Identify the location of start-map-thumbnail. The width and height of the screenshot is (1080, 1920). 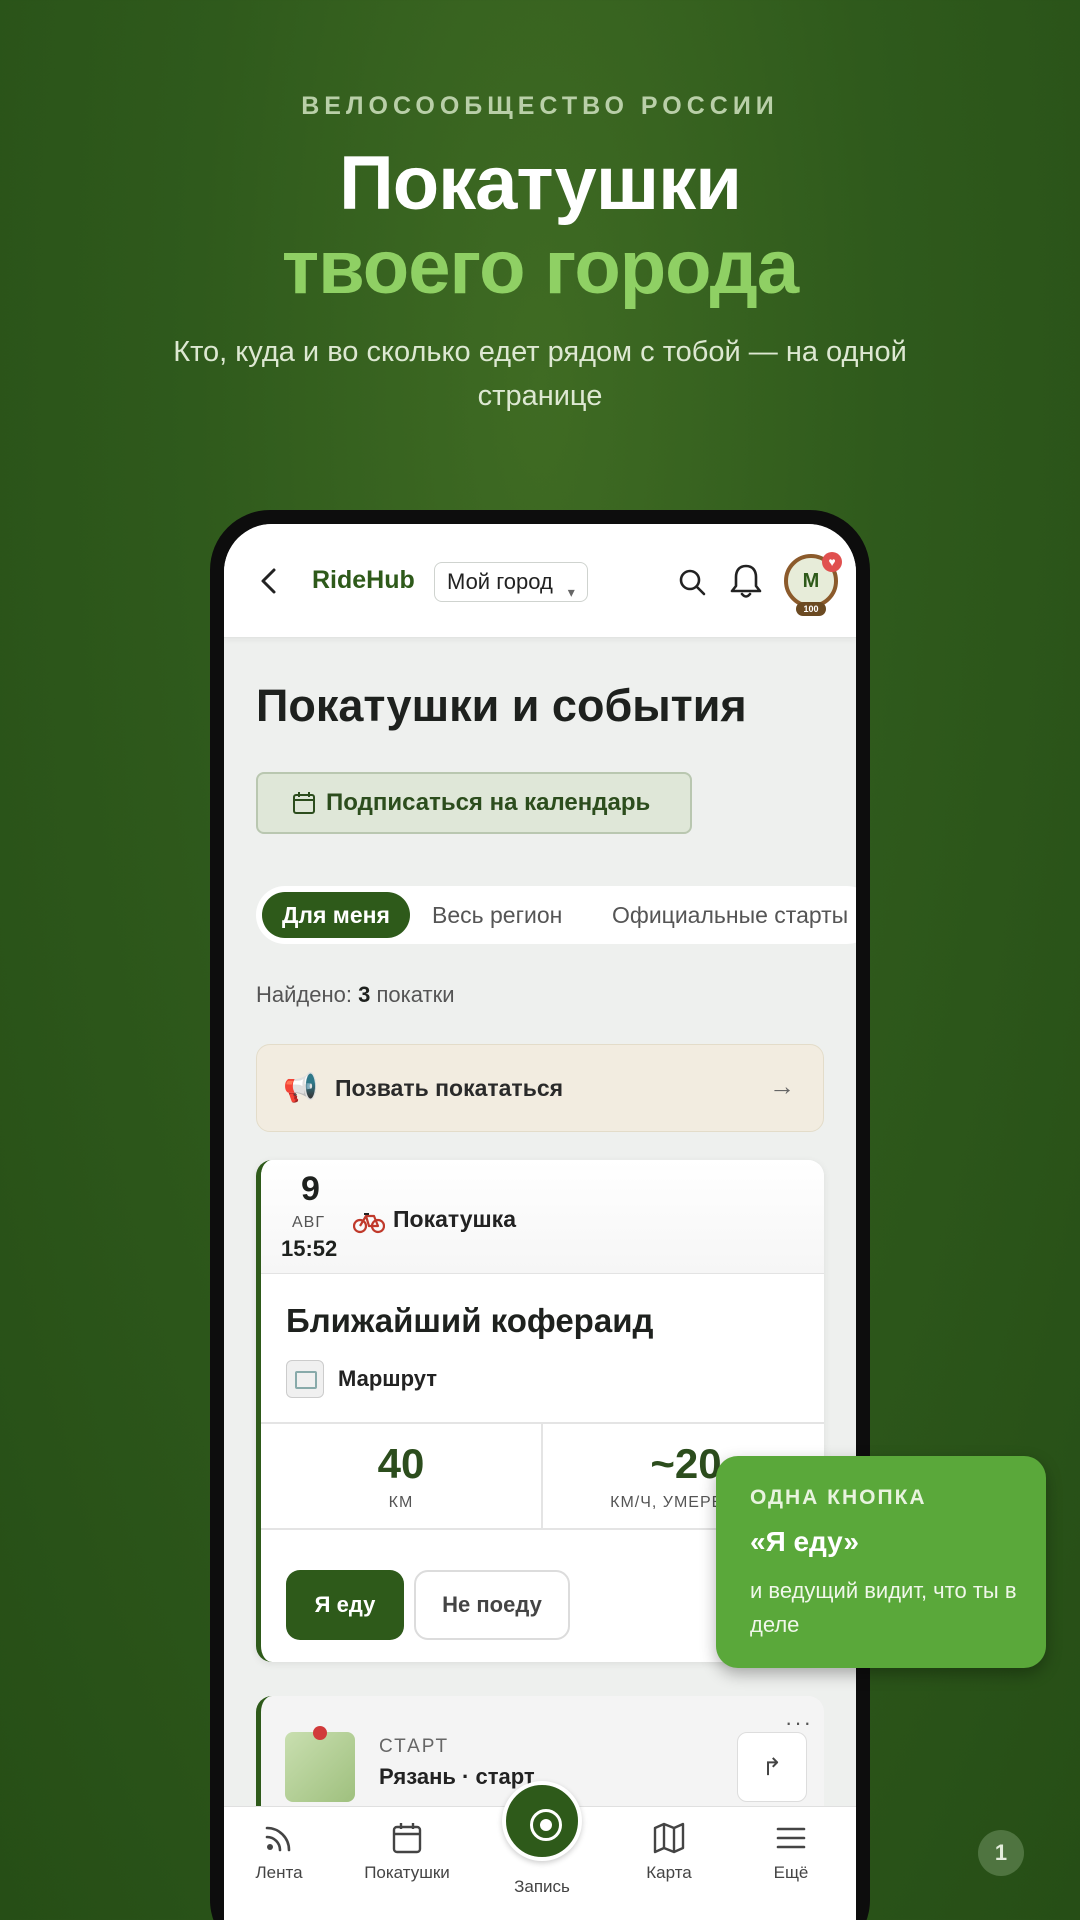
(320, 1767).